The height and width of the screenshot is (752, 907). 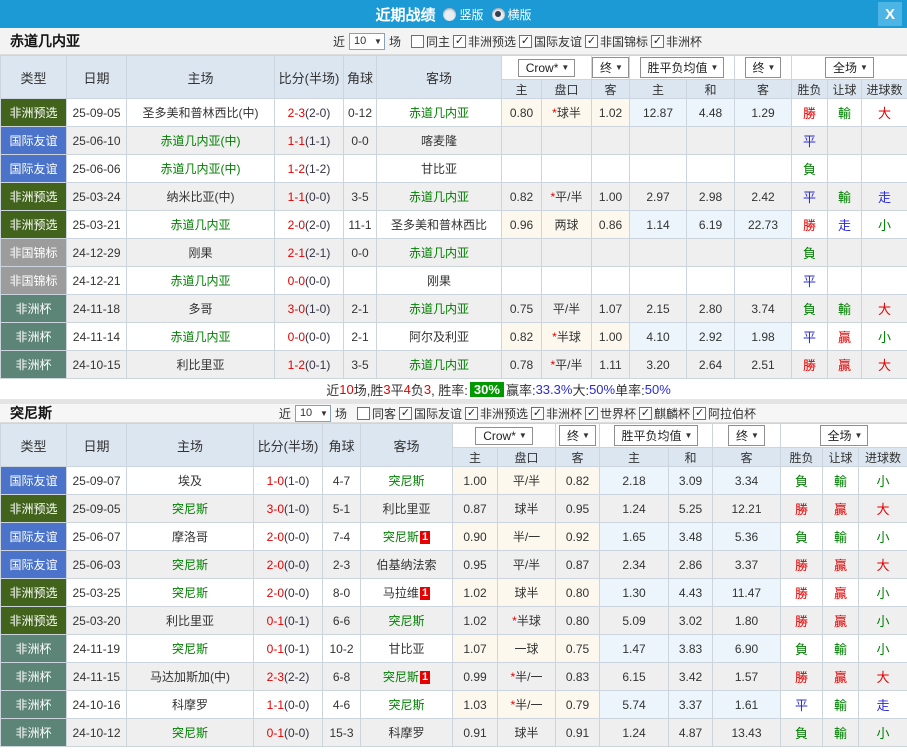 What do you see at coordinates (417, 41) in the screenshot?
I see `checkbox-unchecked-icon` at bounding box center [417, 41].